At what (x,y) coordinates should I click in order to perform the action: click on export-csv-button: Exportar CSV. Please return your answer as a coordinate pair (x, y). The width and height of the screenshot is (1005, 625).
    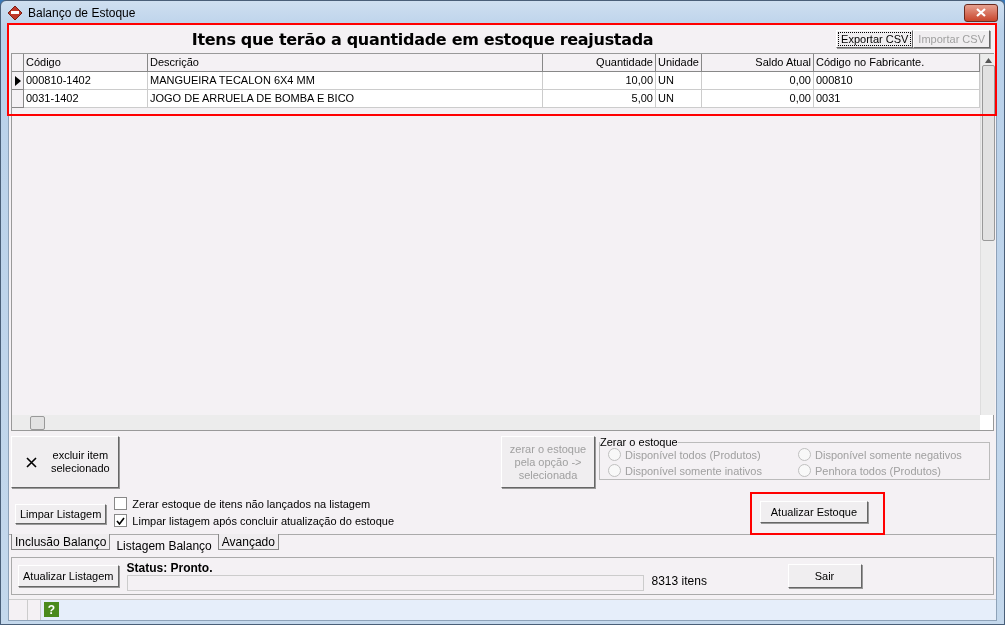
    Looking at the image, I should click on (875, 39).